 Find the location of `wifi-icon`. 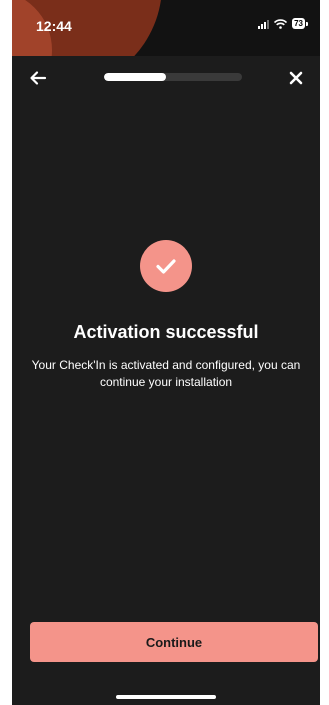

wifi-icon is located at coordinates (281, 23).